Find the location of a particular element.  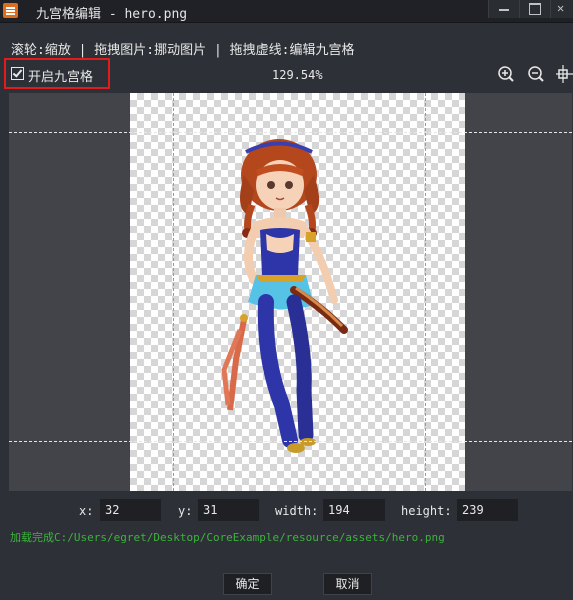

zoom-out-icon is located at coordinates (536, 74).